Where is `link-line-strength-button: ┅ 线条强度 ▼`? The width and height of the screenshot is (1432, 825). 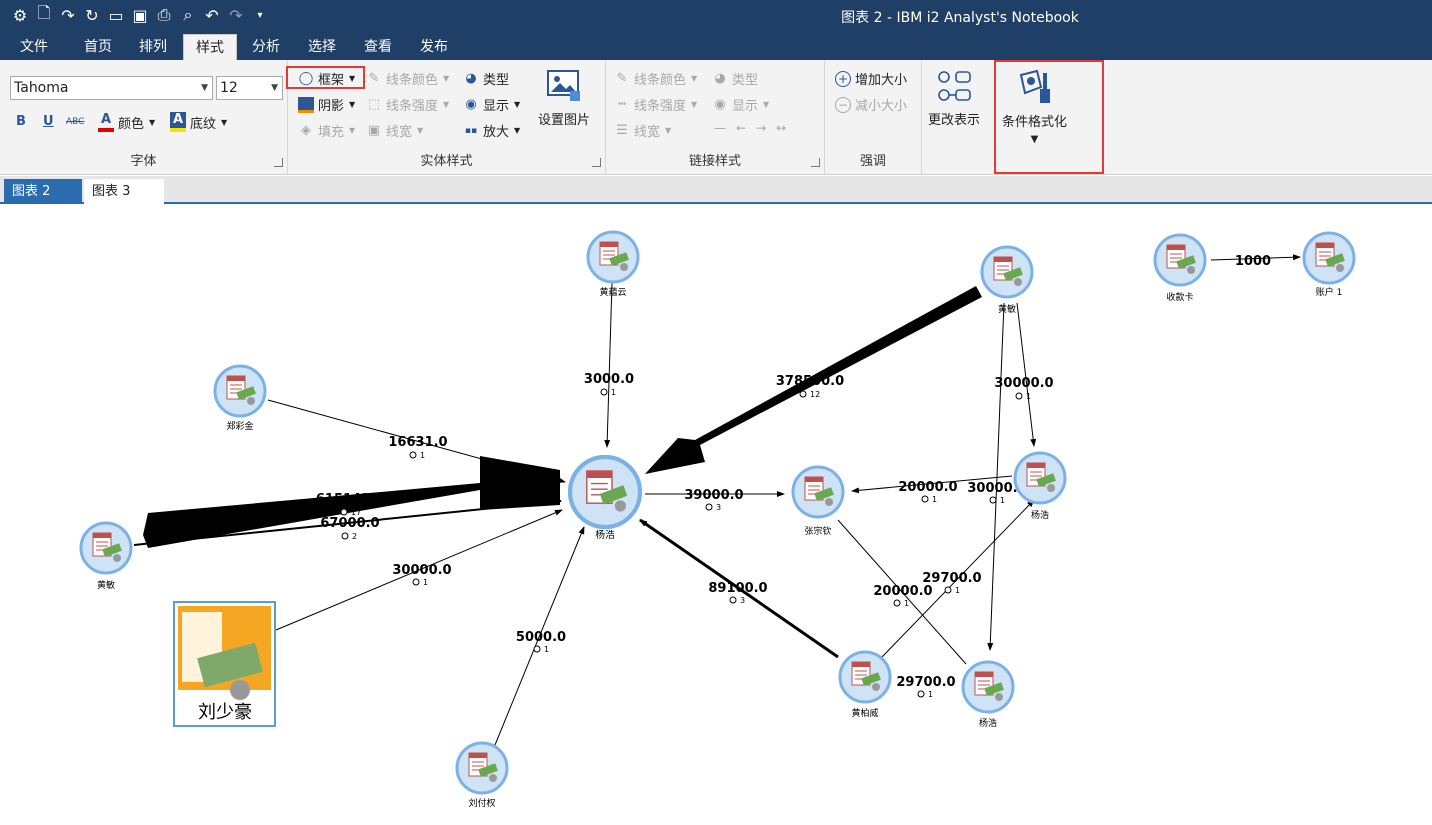
link-line-strength-button: ┅ 线条强度 ▼ is located at coordinates (656, 105).